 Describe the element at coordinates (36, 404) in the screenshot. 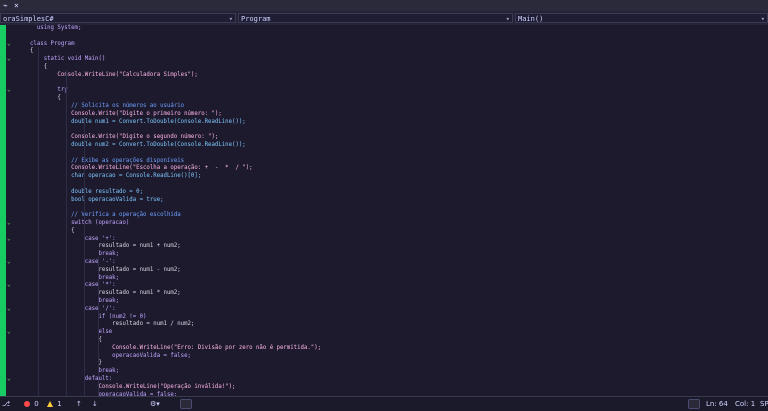

I see `errors-count: 0` at that location.